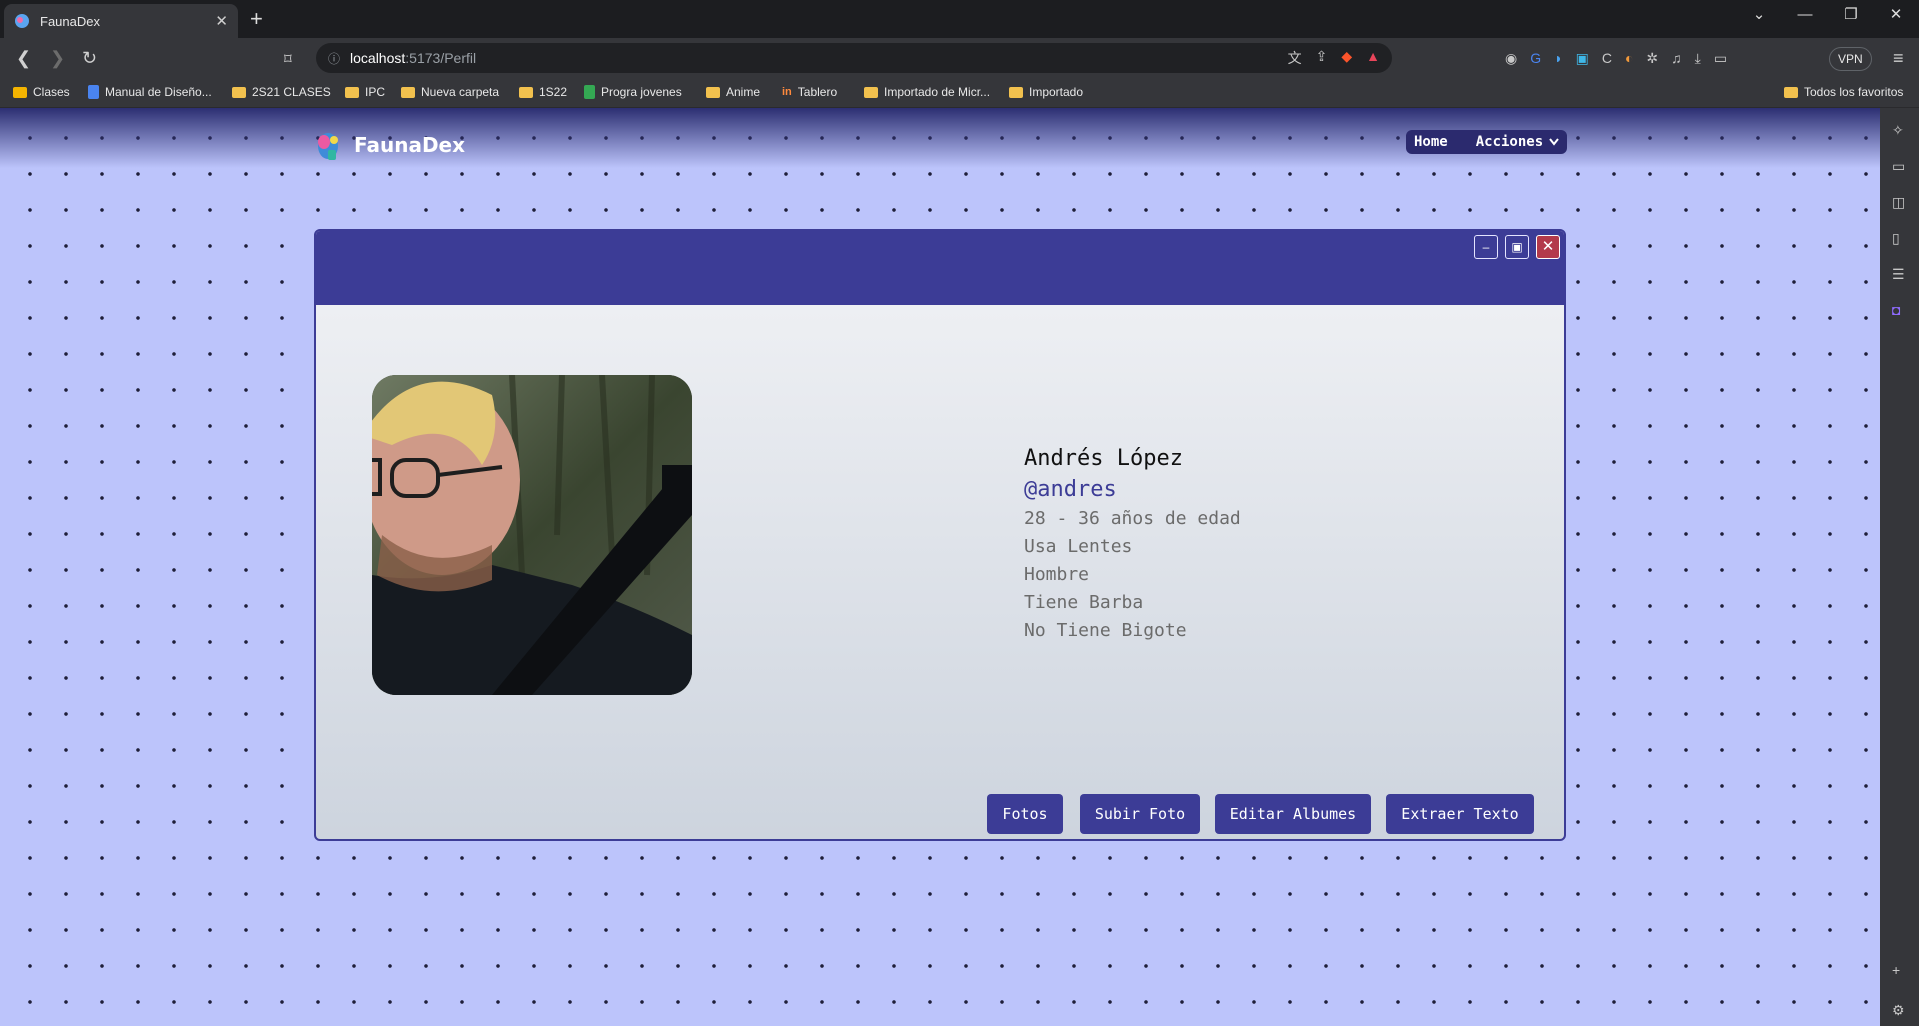 The width and height of the screenshot is (1919, 1026). I want to click on bookmarks-icon: ▯, so click(1896, 238).